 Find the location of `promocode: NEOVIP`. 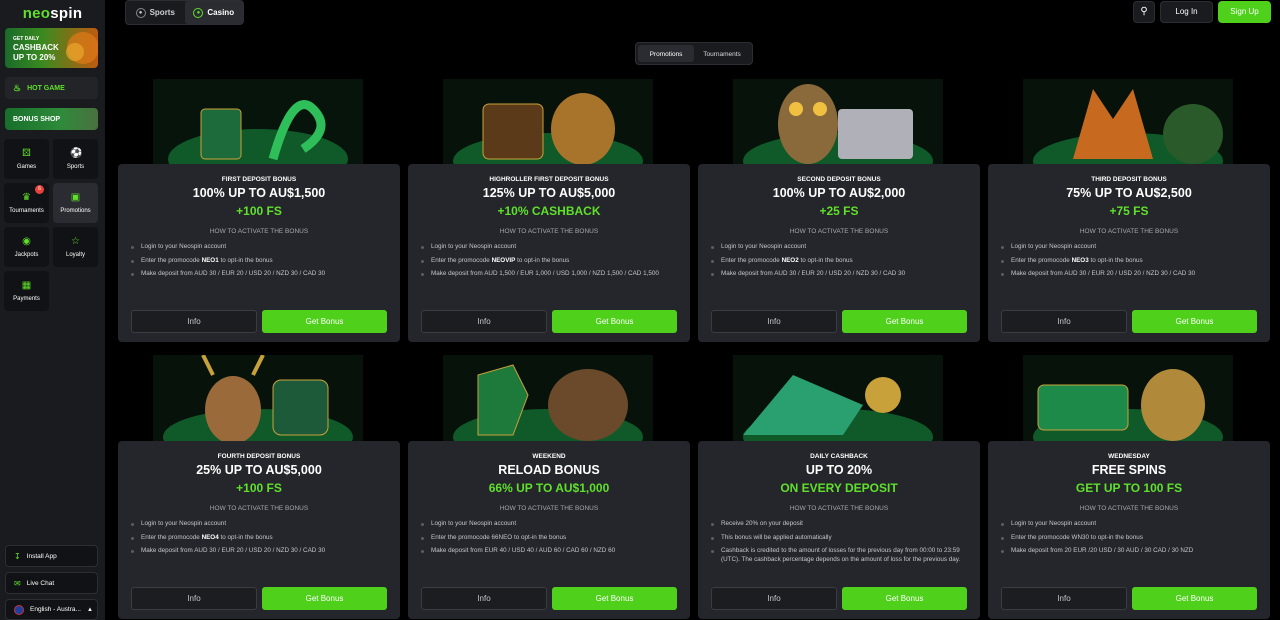

promocode: NEOVIP is located at coordinates (503, 260).